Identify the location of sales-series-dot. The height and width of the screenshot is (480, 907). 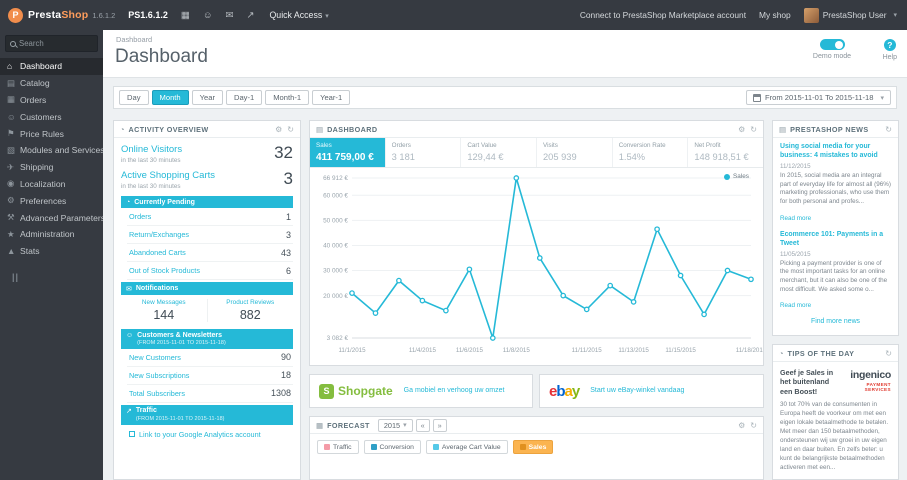
(727, 176).